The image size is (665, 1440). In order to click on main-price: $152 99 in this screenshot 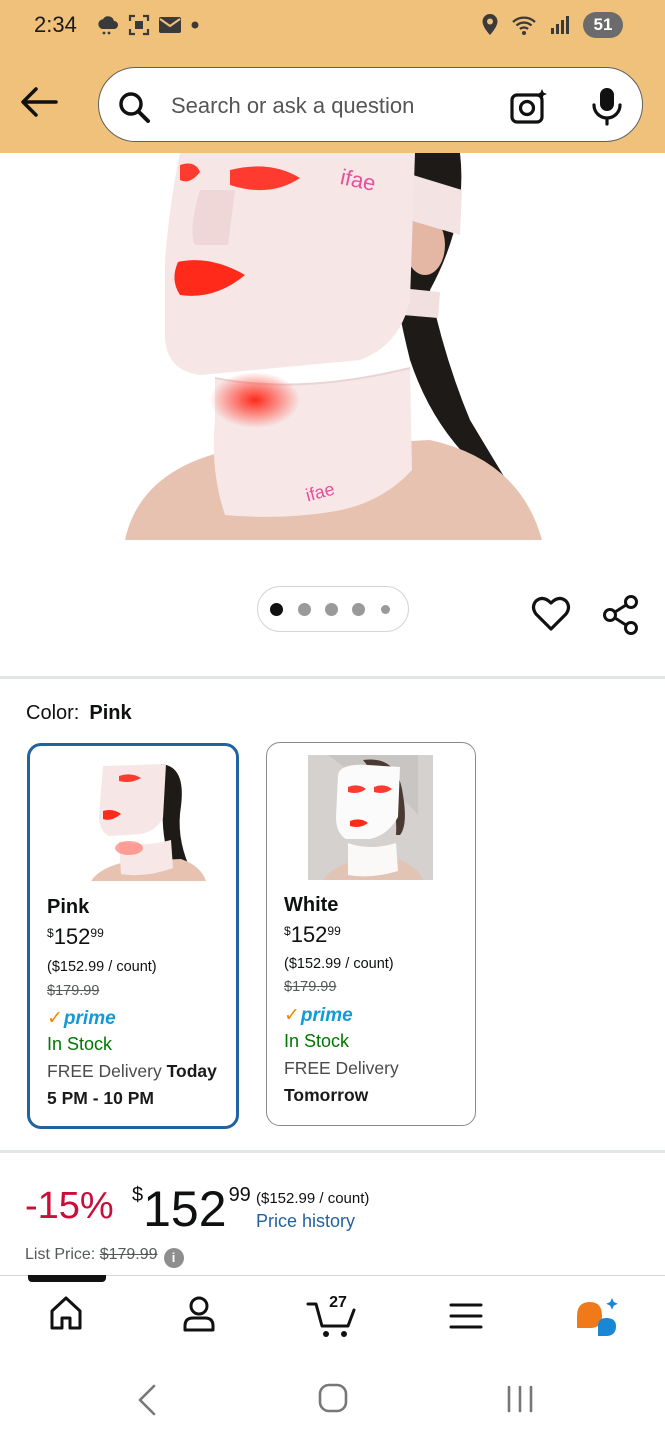, I will do `click(191, 1209)`.